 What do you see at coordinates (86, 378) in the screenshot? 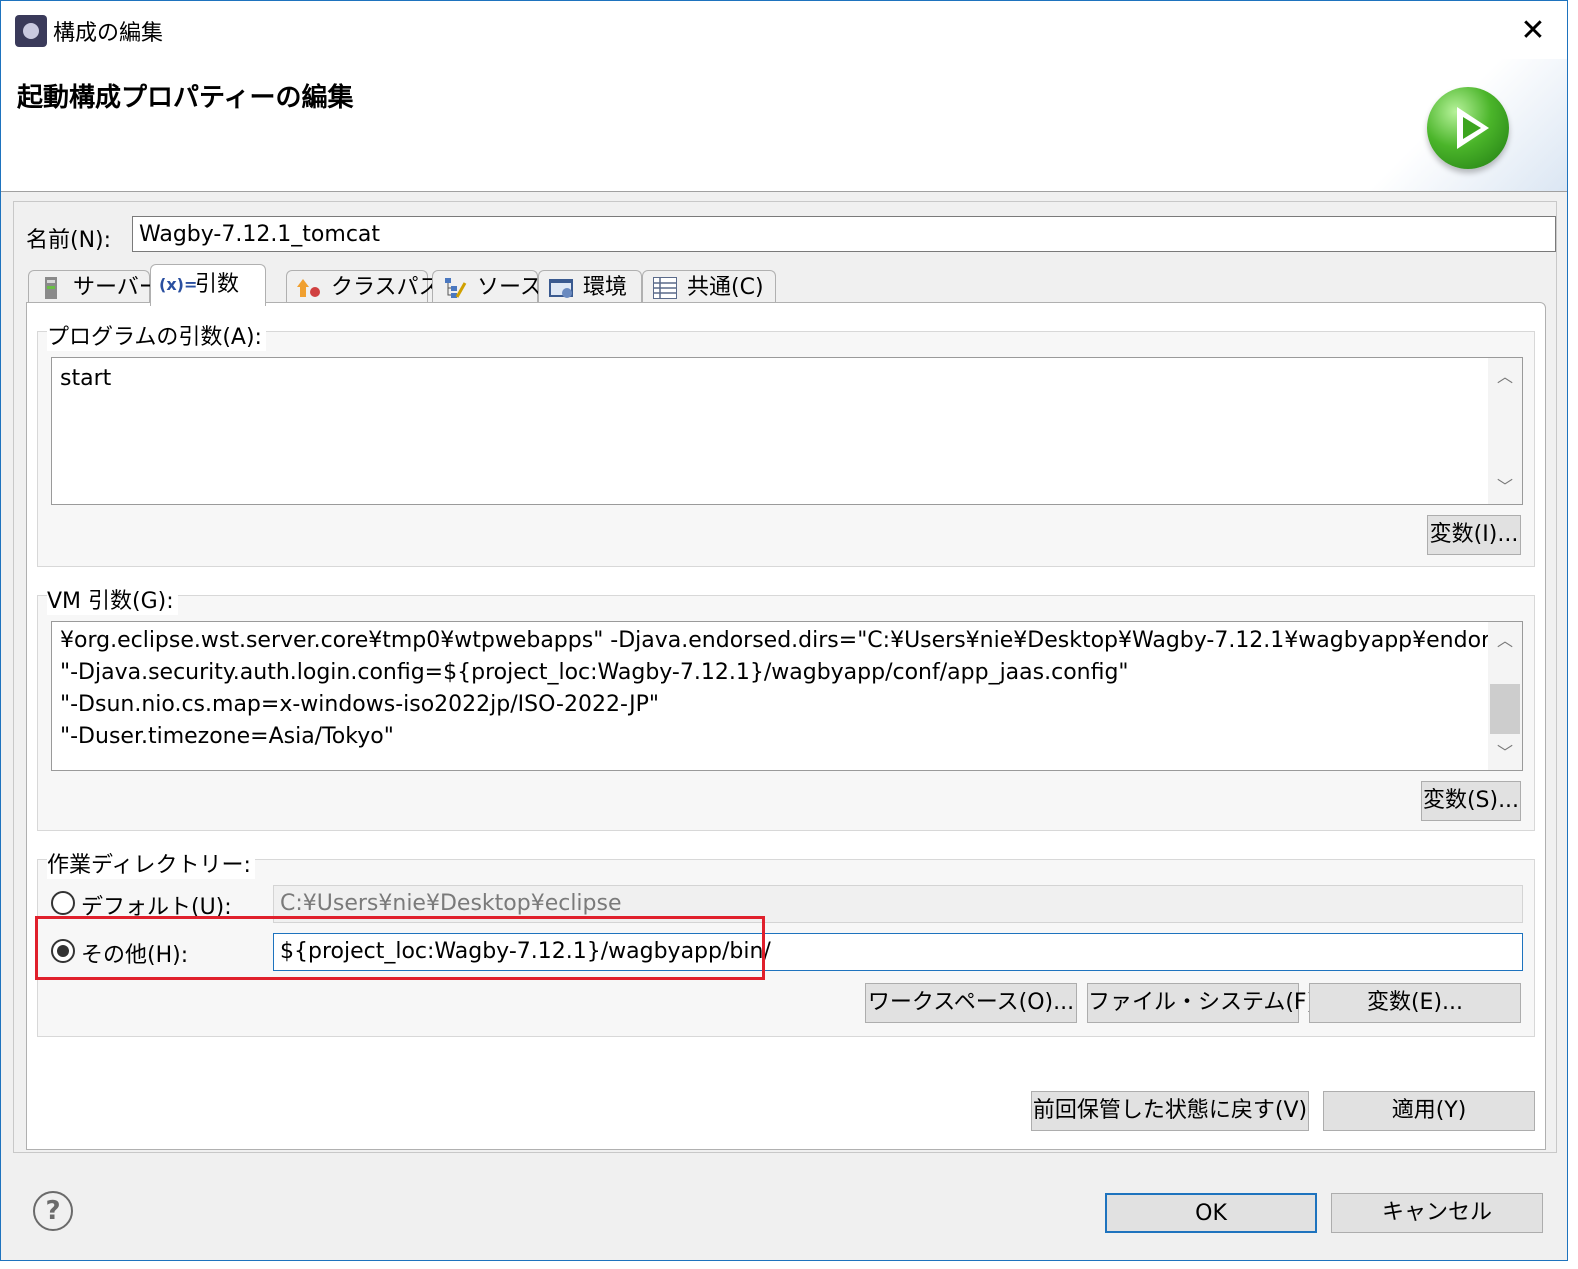
I see `program-args-text: start` at bounding box center [86, 378].